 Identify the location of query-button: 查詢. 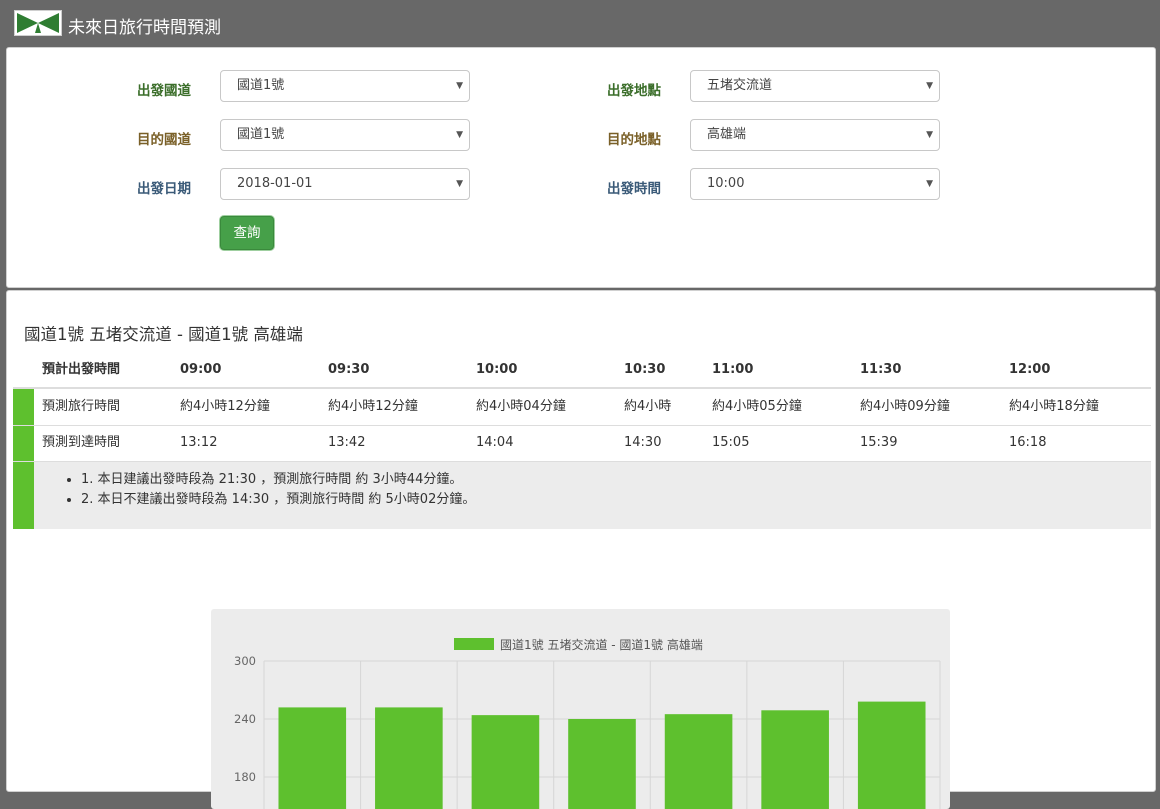
(247, 233).